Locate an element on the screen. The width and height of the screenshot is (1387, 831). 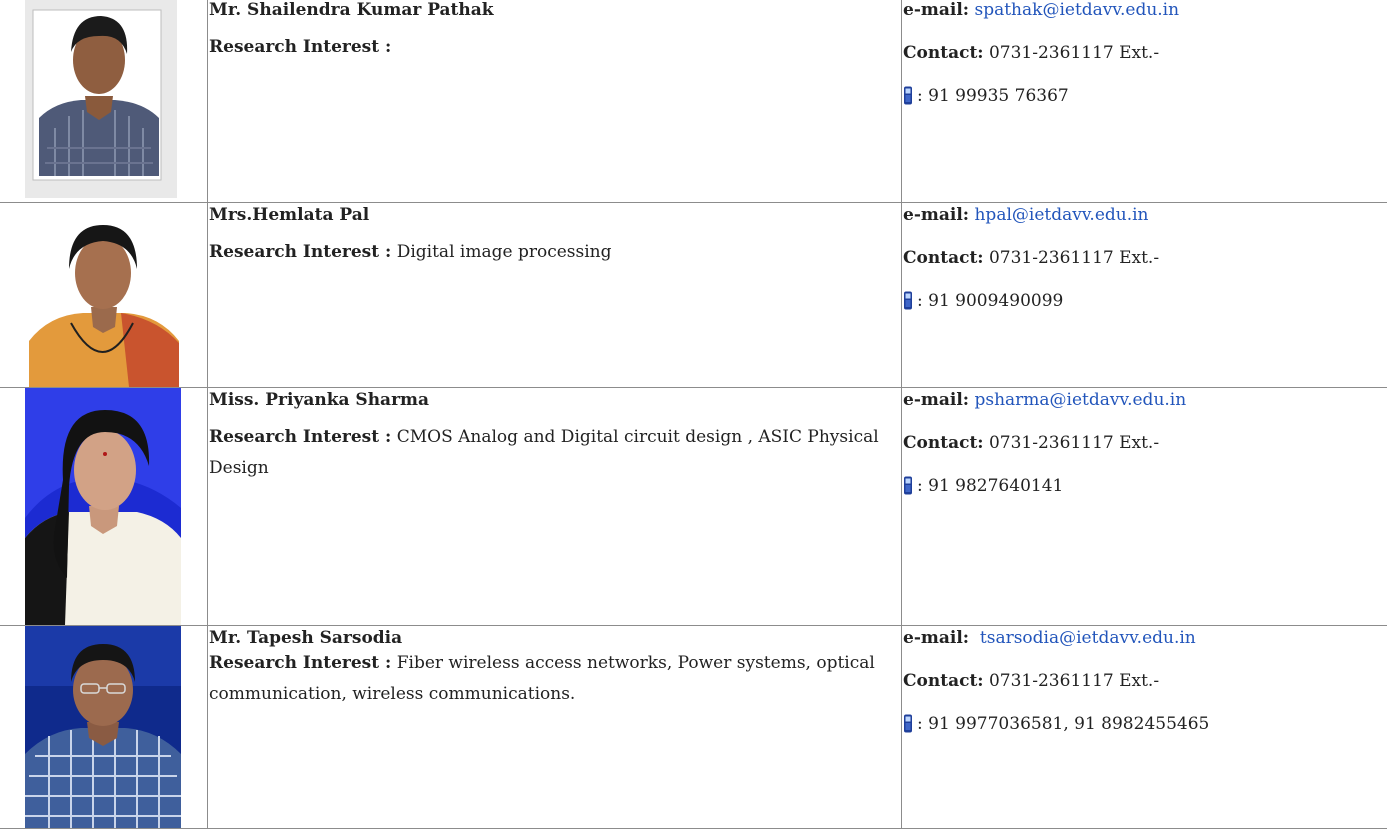
email-line: e-mail: tsarsodia@ietdavv.edu.in is located at coordinates (1145, 638).